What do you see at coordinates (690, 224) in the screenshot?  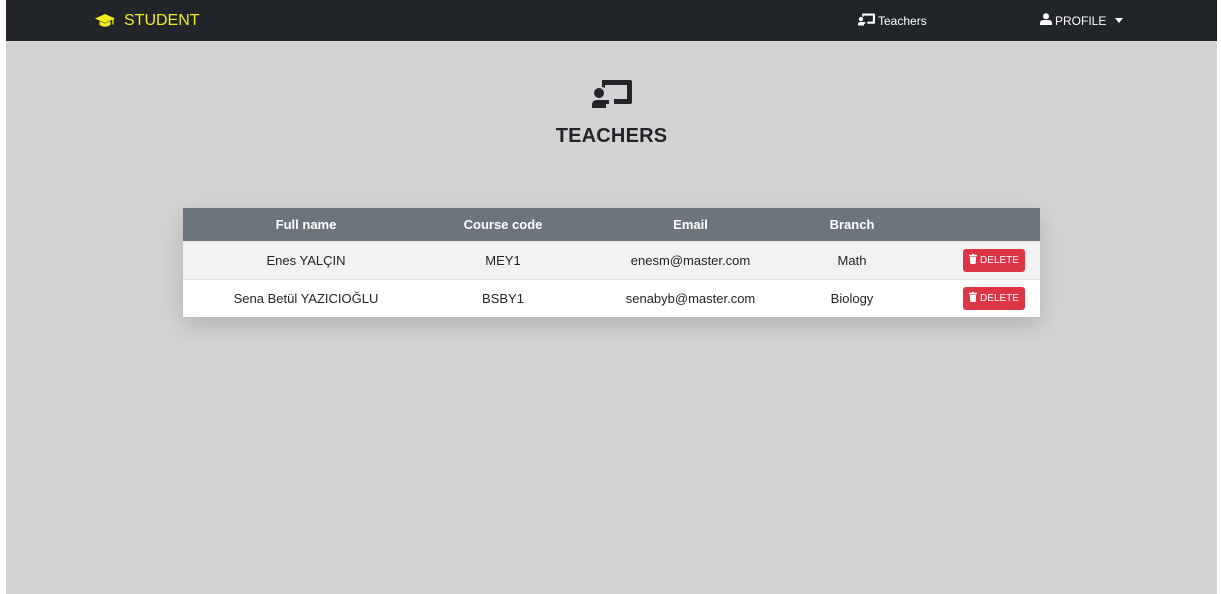 I see `column-header-email: Email` at bounding box center [690, 224].